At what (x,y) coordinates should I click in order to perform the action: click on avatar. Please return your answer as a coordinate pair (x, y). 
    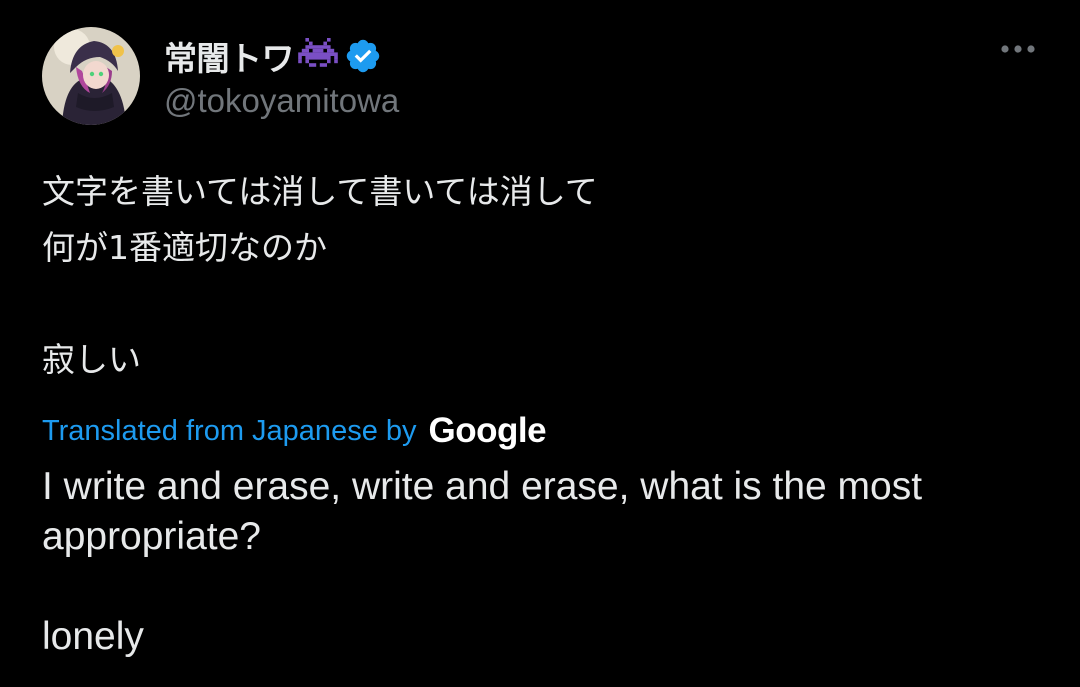
    Looking at the image, I should click on (91, 76).